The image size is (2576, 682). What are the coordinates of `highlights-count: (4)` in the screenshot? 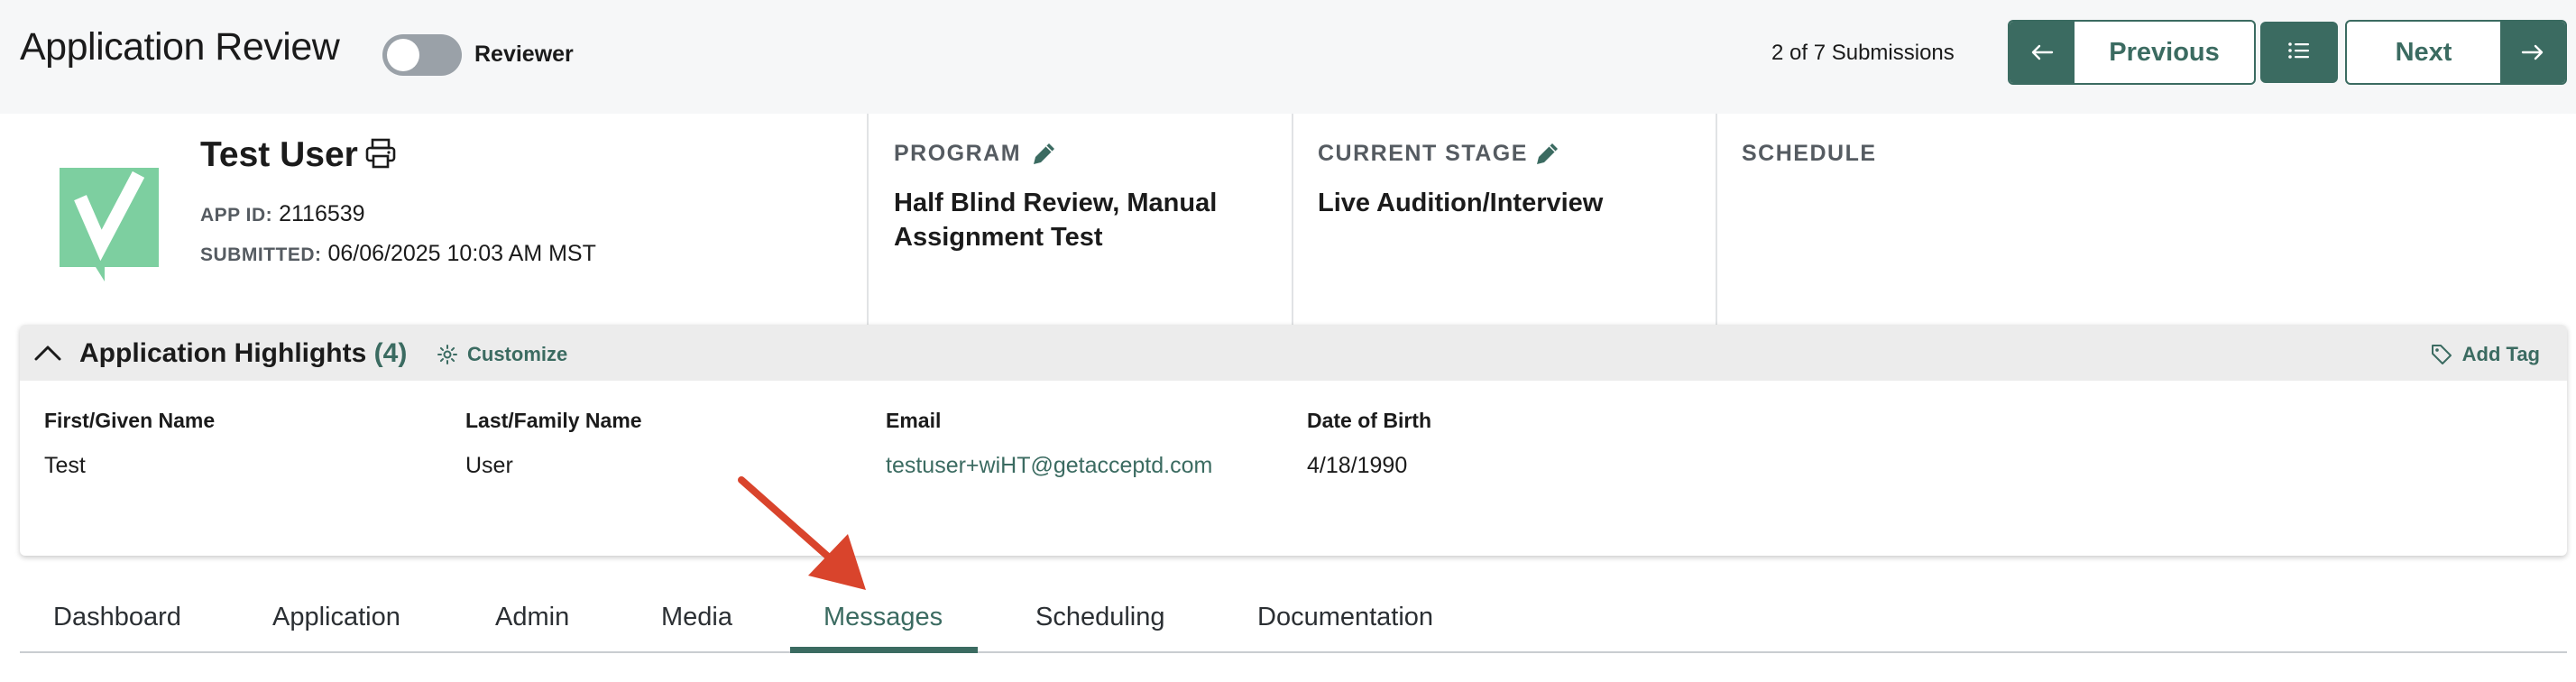 It's located at (390, 353).